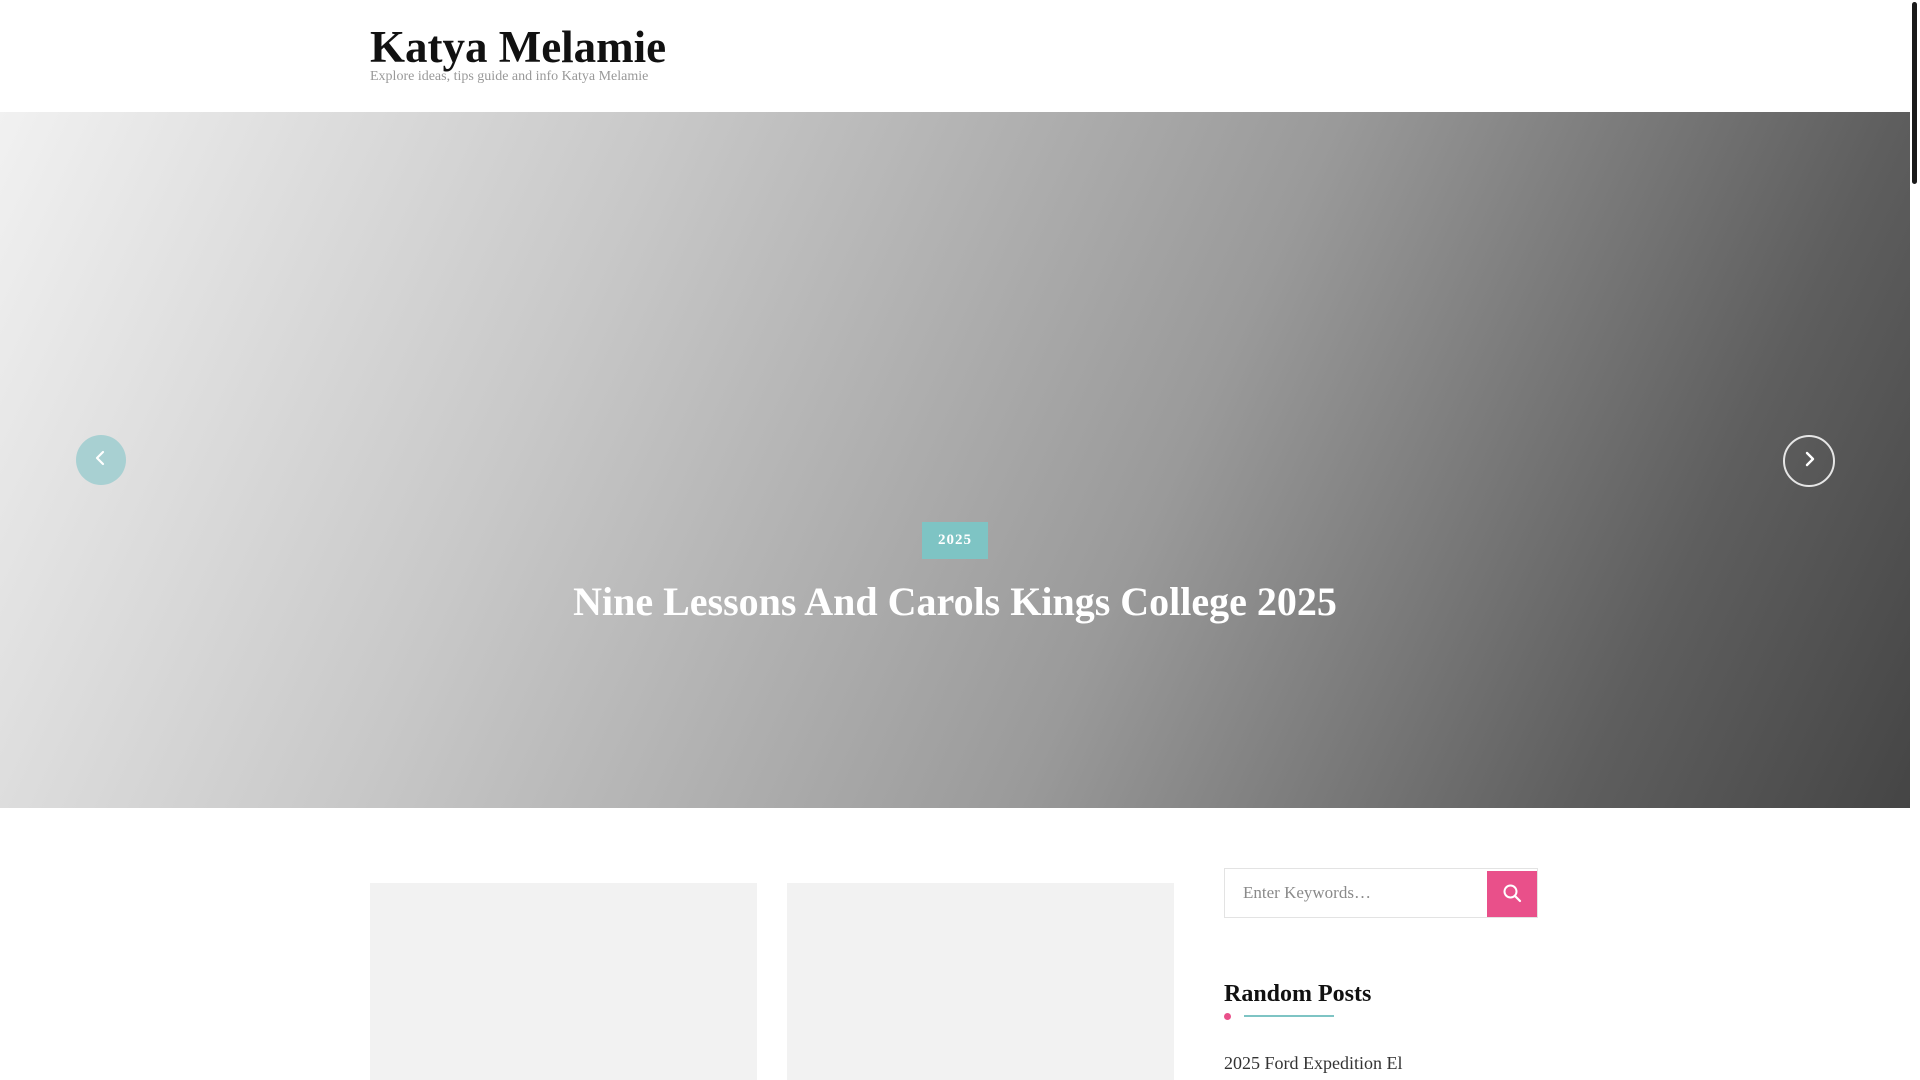 This screenshot has height=1080, width=1920. I want to click on slider-next-button, so click(1809, 461).